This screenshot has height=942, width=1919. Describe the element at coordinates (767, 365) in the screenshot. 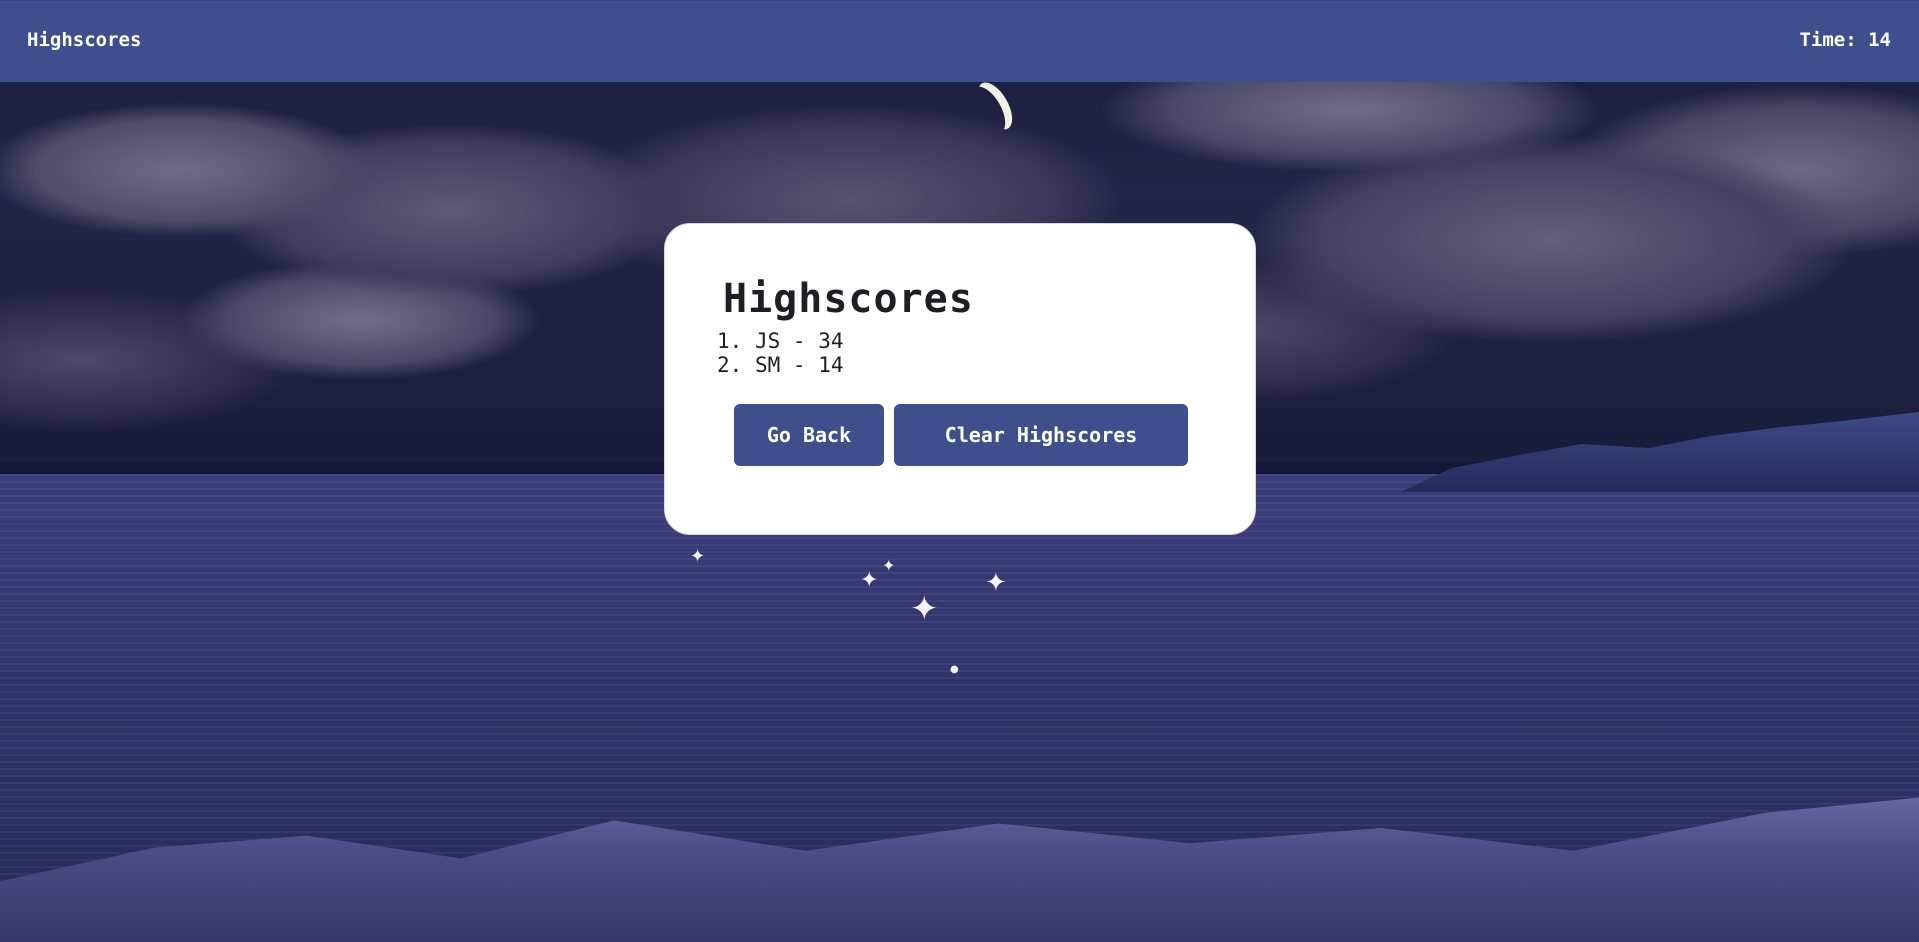

I see `score-initials: SM` at that location.